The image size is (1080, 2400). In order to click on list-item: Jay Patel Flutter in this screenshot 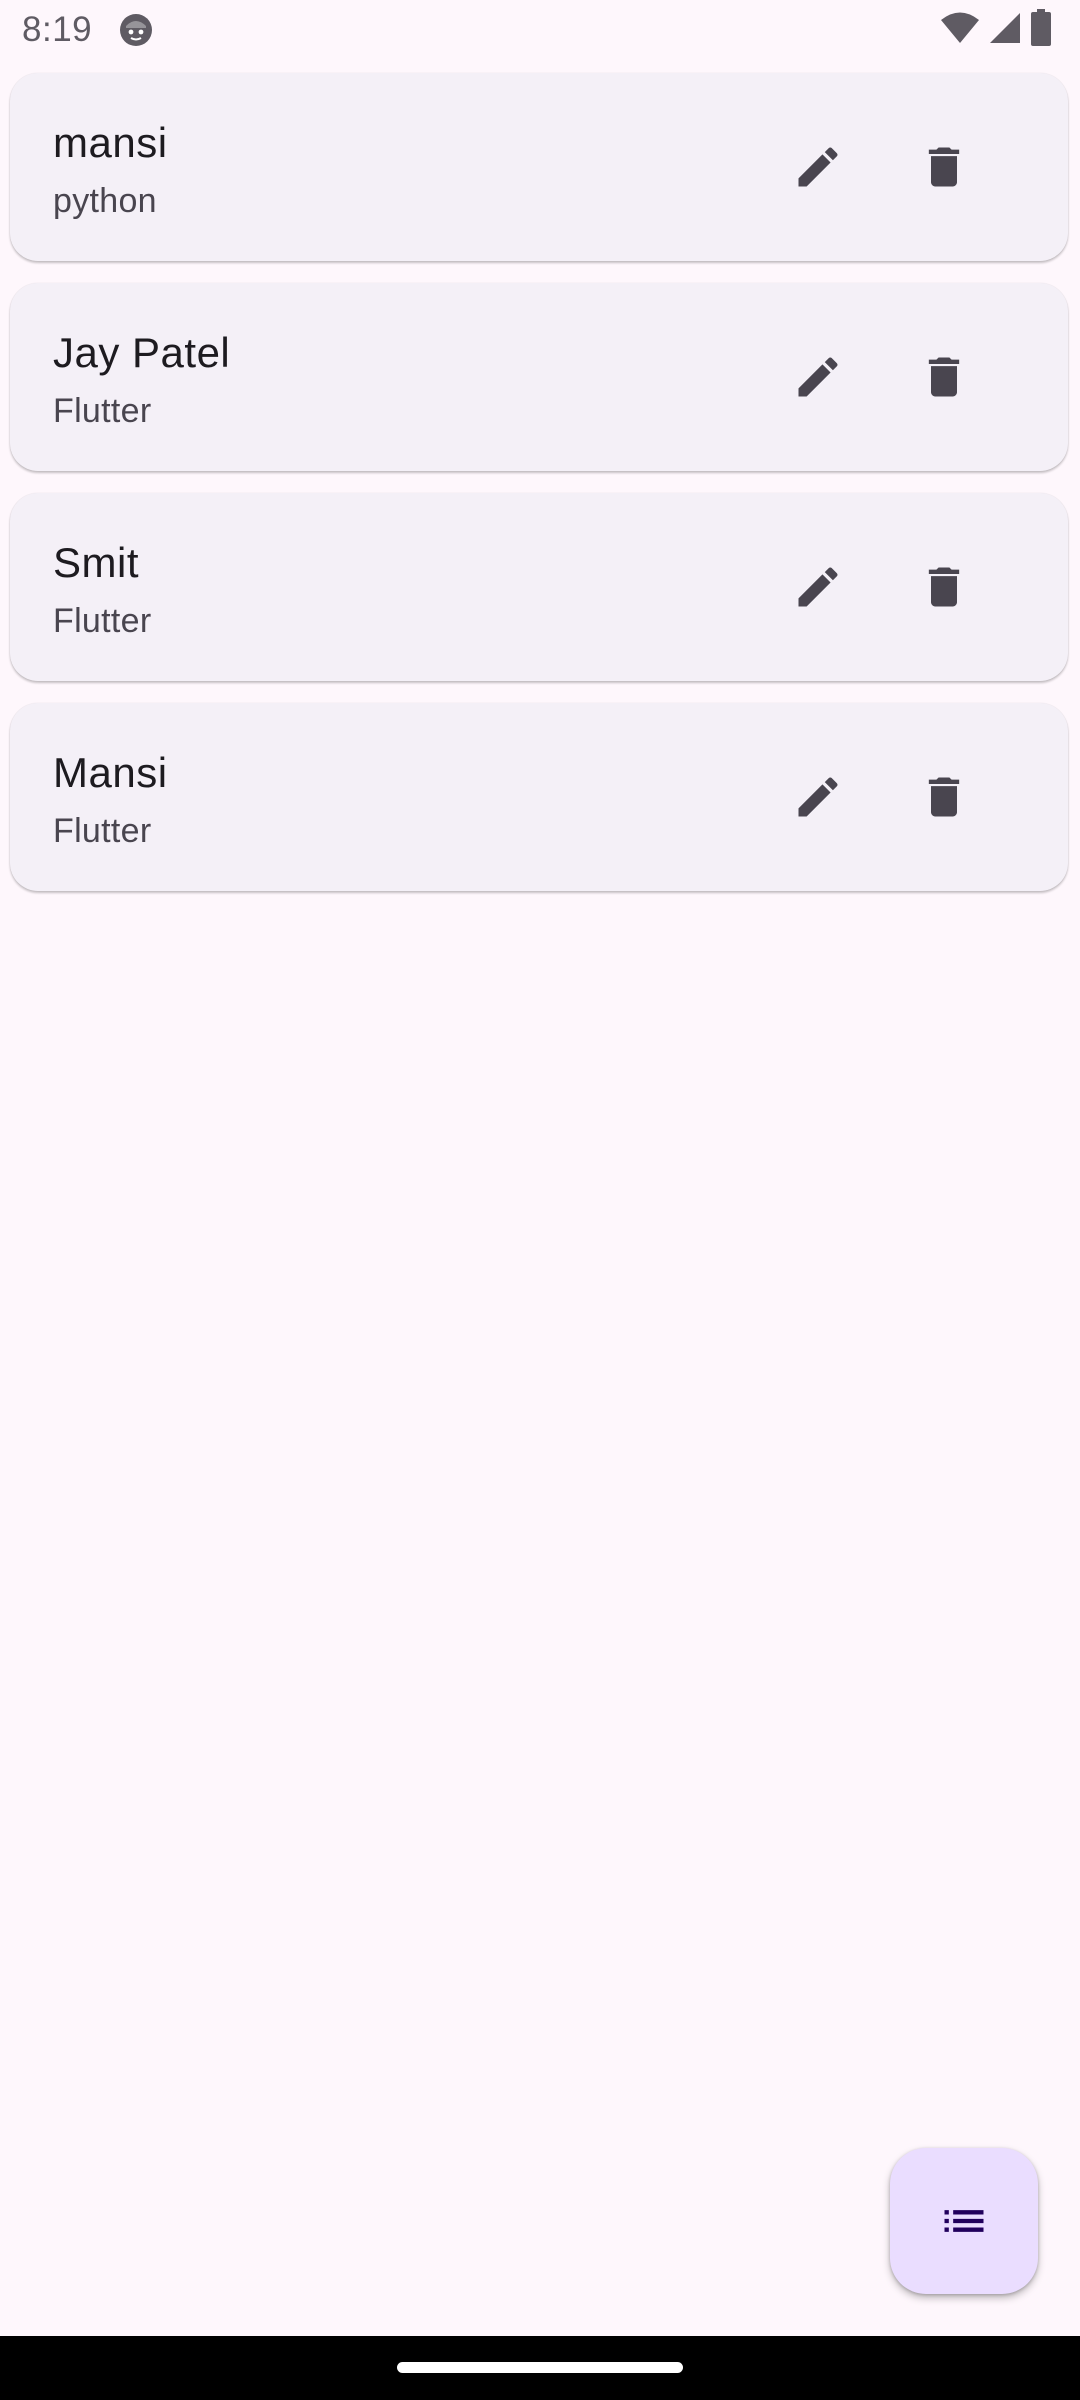, I will do `click(539, 377)`.